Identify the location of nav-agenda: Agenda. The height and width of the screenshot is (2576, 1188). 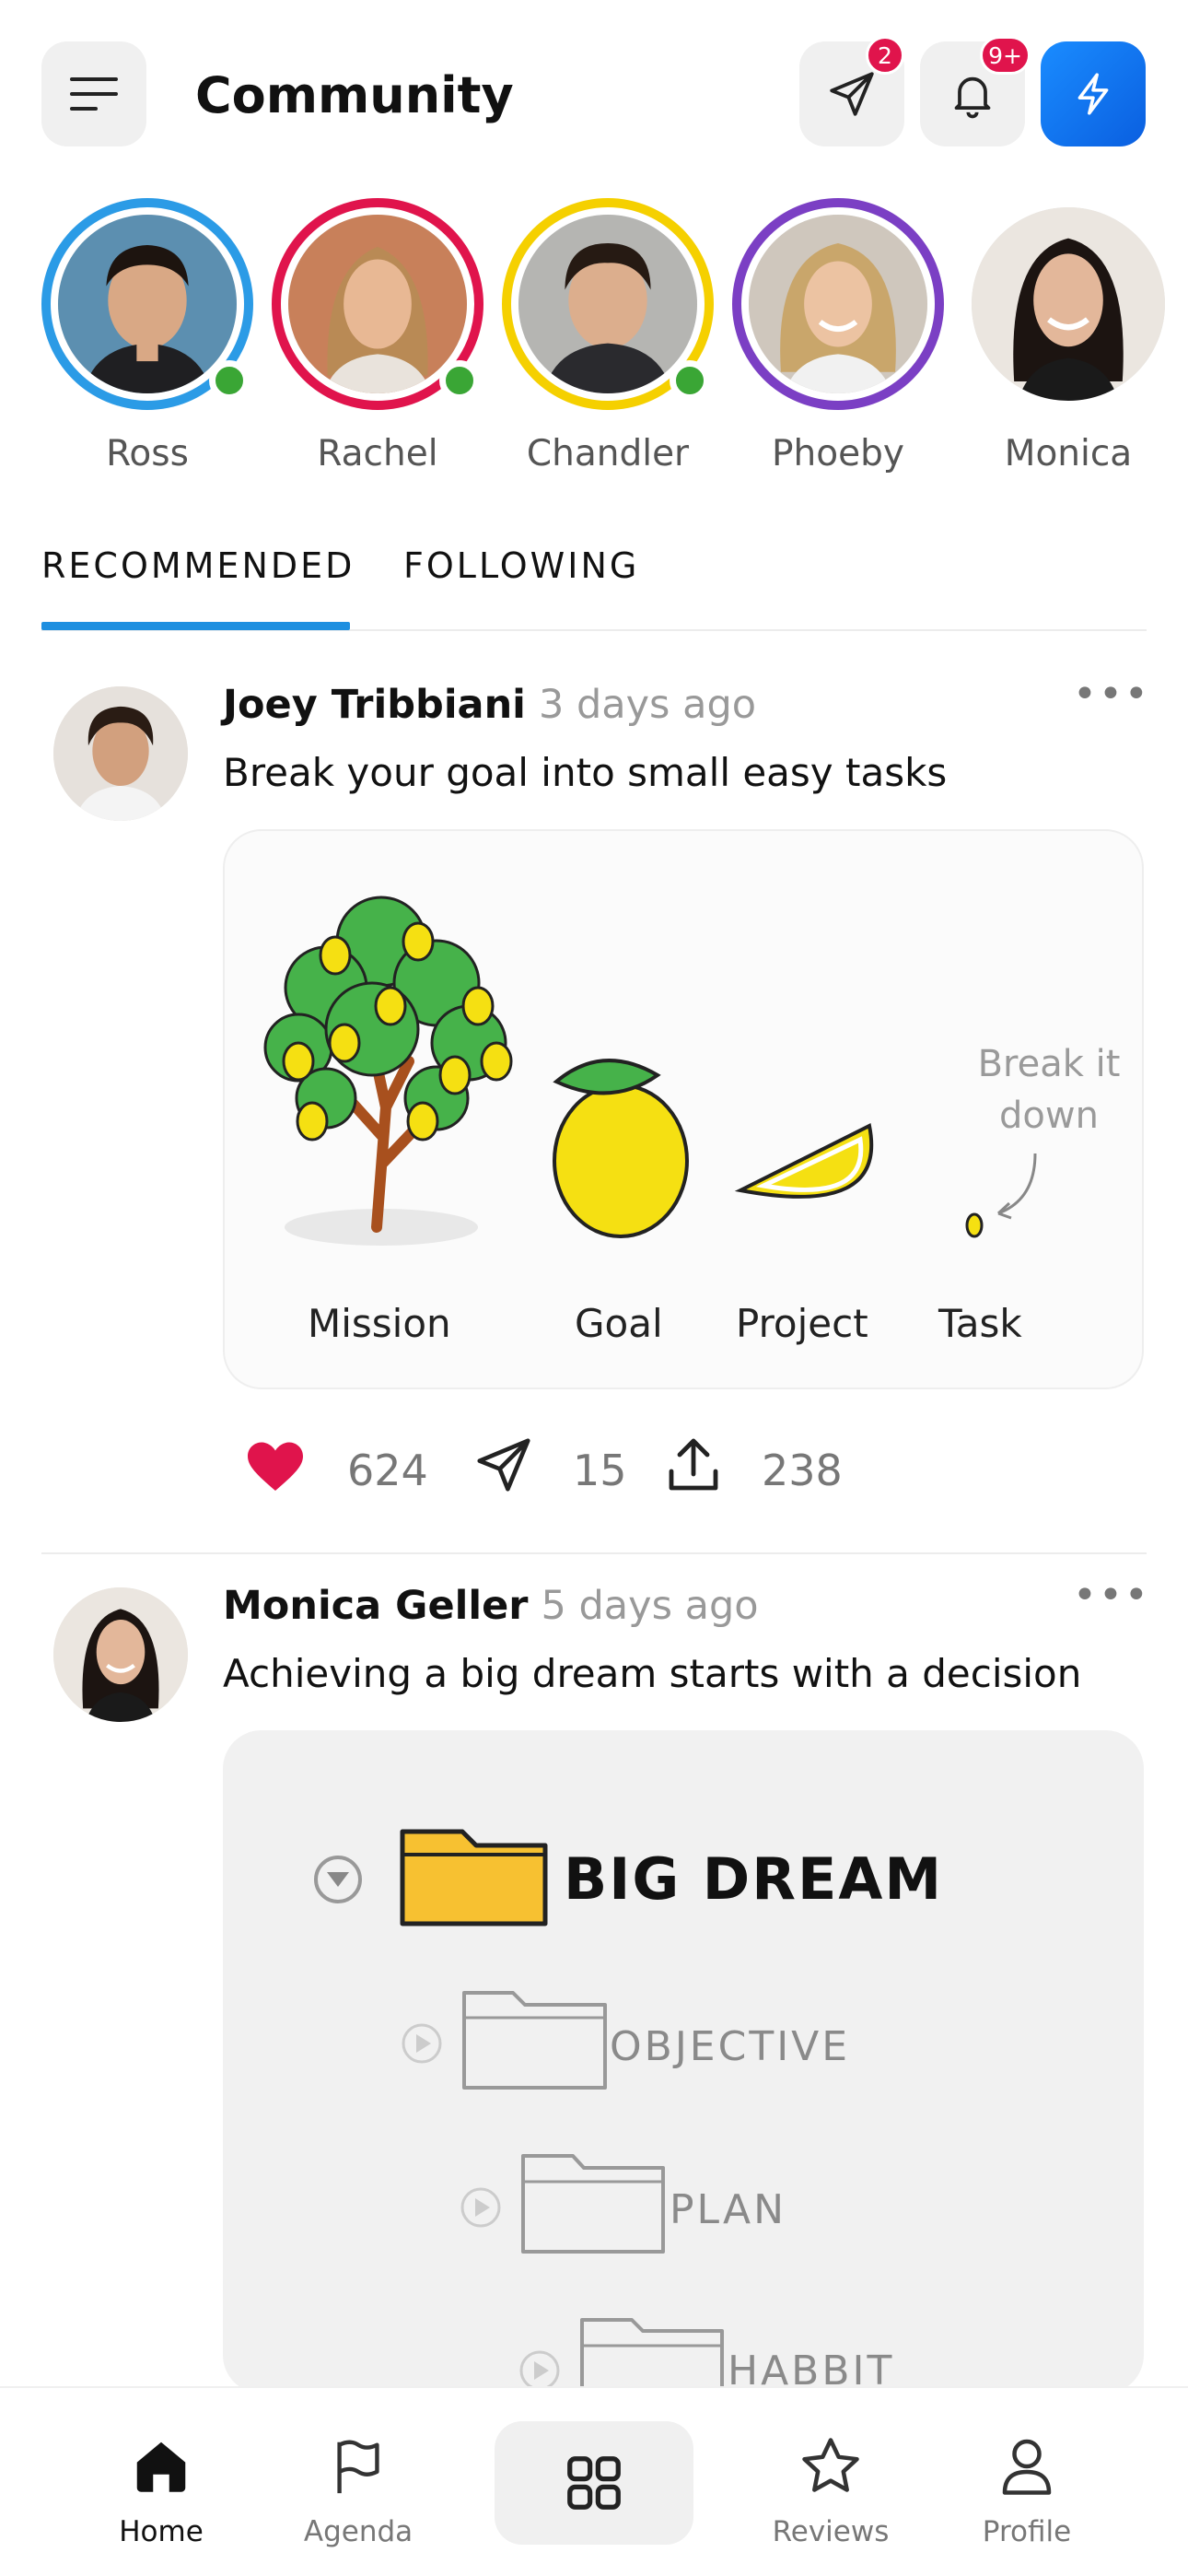
(358, 2482).